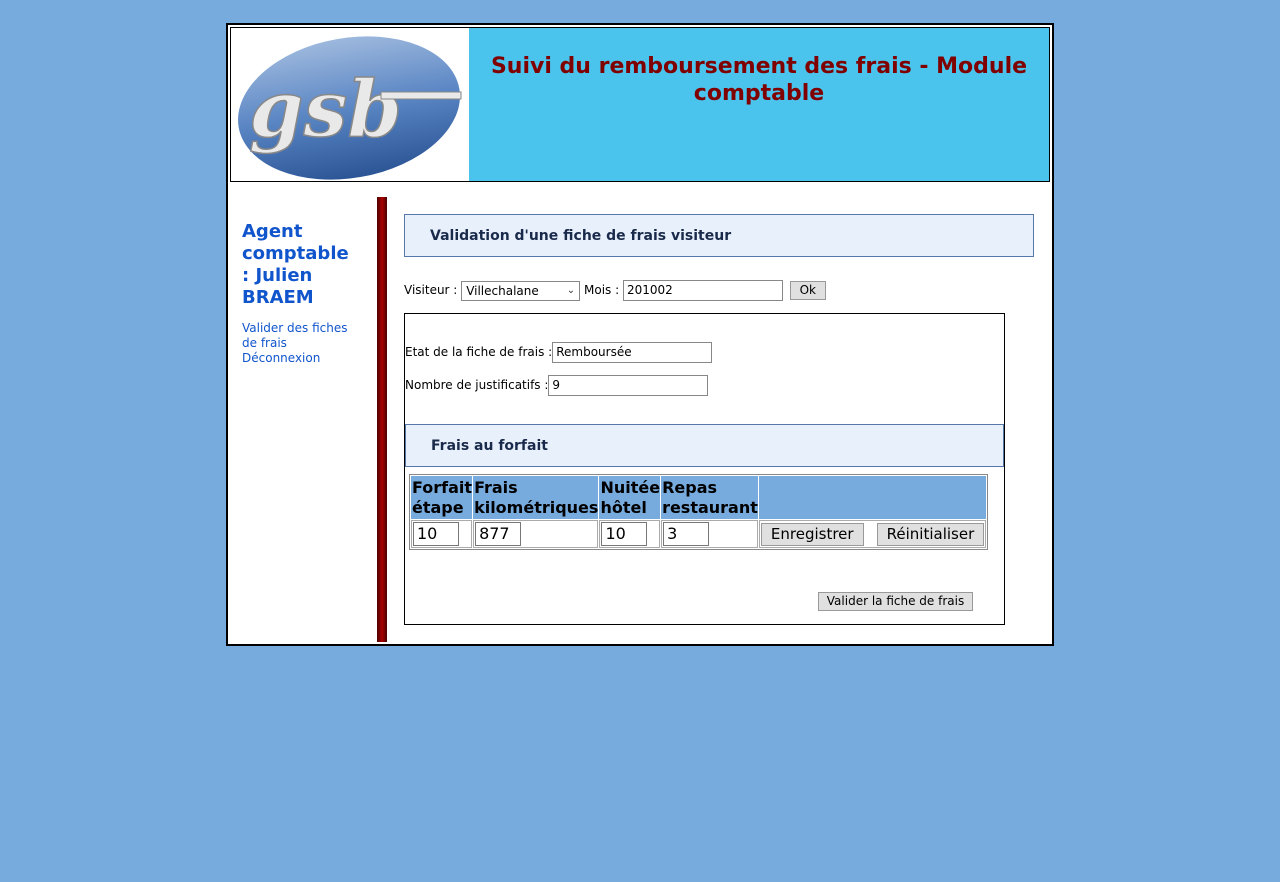  I want to click on forfait-values-row: 10 877 10 3 Enregistrer Réinitialiser, so click(699, 534).